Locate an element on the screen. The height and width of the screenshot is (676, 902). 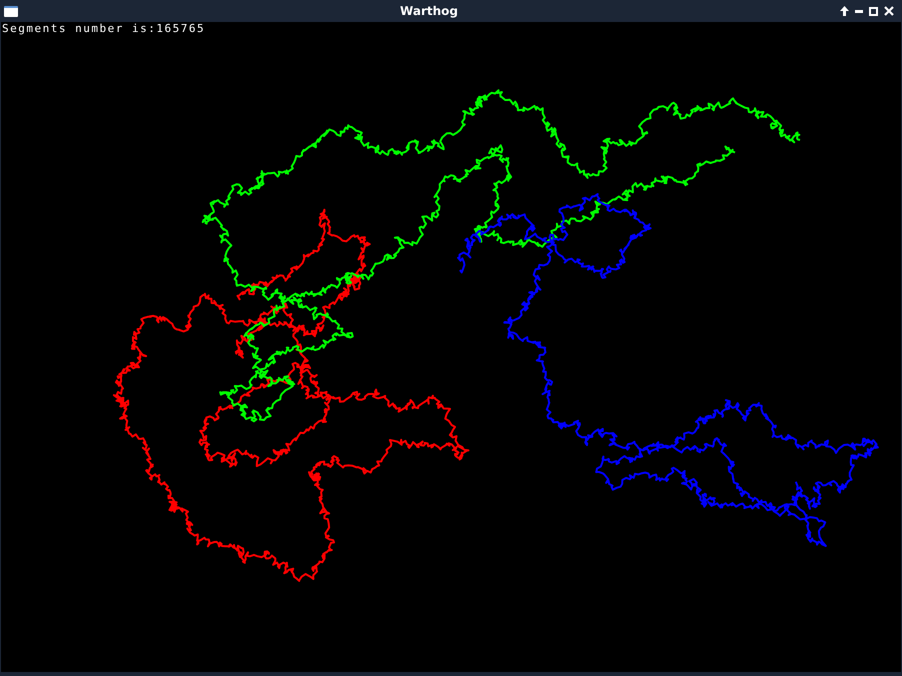
window-title: Warthog is located at coordinates (429, 11).